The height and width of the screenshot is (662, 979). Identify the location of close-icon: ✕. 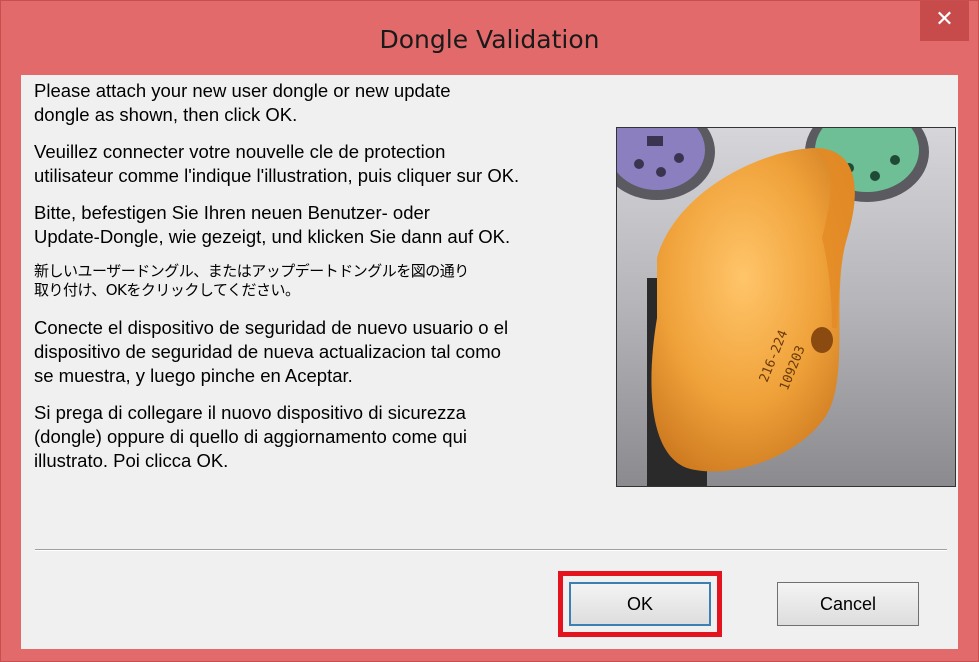
(944, 19).